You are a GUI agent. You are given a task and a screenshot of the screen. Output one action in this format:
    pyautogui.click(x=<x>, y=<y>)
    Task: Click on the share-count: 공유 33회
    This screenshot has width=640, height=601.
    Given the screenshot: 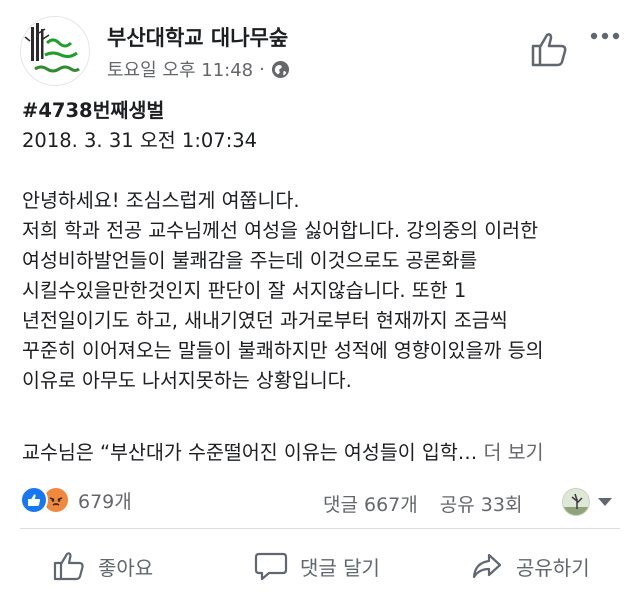 What is the action you would take?
    pyautogui.click(x=481, y=505)
    